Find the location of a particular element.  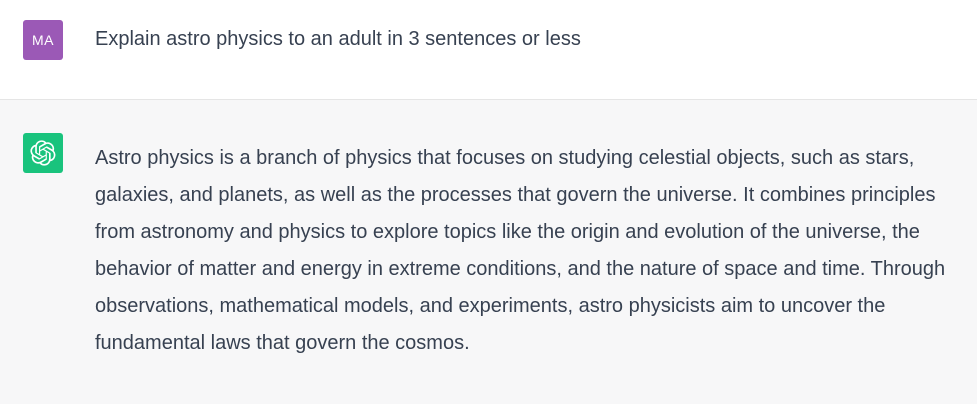

assistant-avatar is located at coordinates (43, 153).